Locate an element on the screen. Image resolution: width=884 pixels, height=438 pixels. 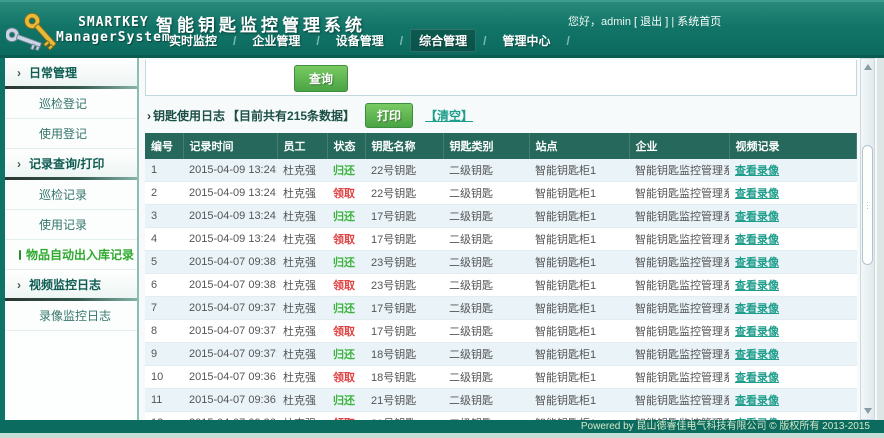
logo-line1: SMARTKEY is located at coordinates (113, 22).